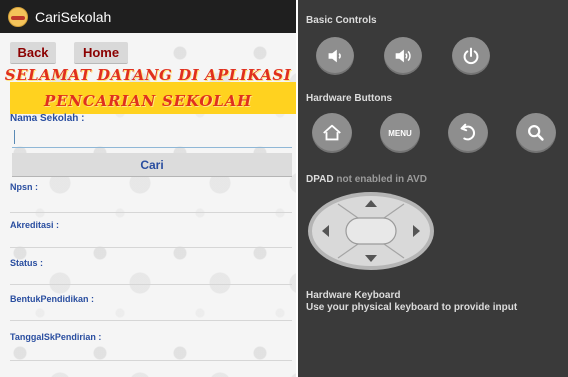 This screenshot has height=377, width=568. What do you see at coordinates (151, 284) in the screenshot?
I see `status-value-line` at bounding box center [151, 284].